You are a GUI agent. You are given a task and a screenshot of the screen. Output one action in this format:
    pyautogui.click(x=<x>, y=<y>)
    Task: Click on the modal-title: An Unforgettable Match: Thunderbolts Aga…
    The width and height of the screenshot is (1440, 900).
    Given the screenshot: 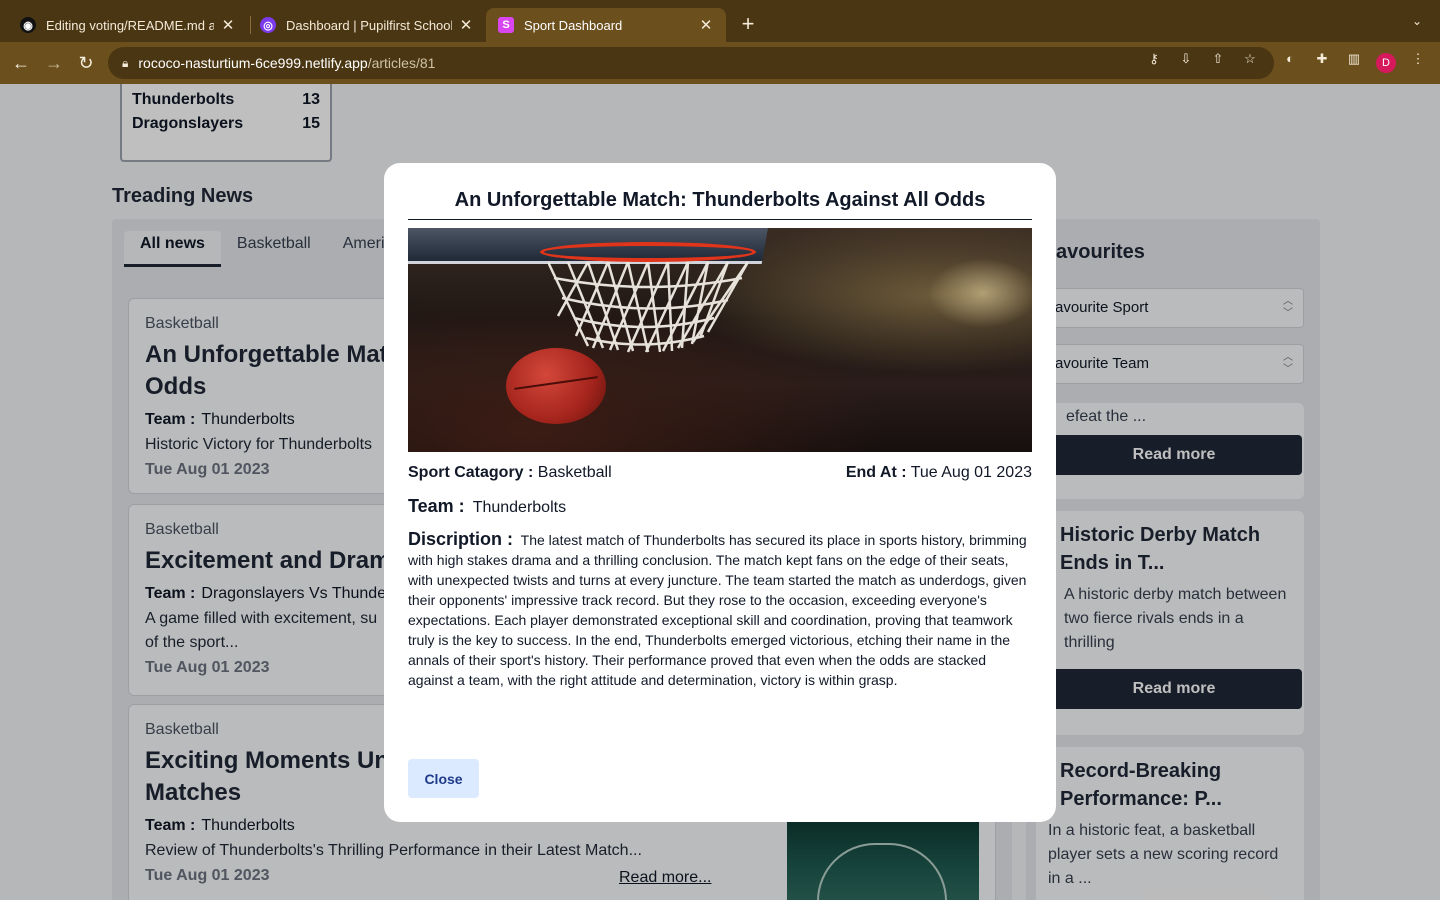 What is the action you would take?
    pyautogui.click(x=720, y=203)
    